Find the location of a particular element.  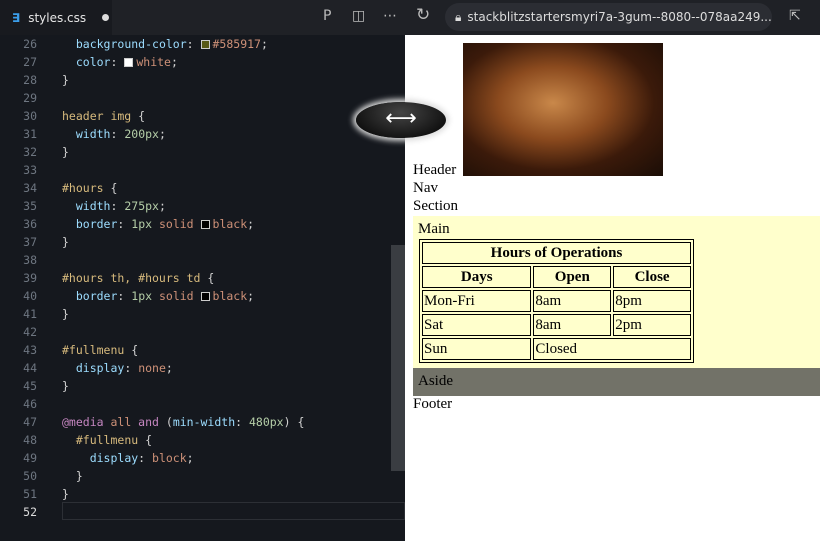

table-row: Mon-Fri 8am 8pm is located at coordinates (556, 301).